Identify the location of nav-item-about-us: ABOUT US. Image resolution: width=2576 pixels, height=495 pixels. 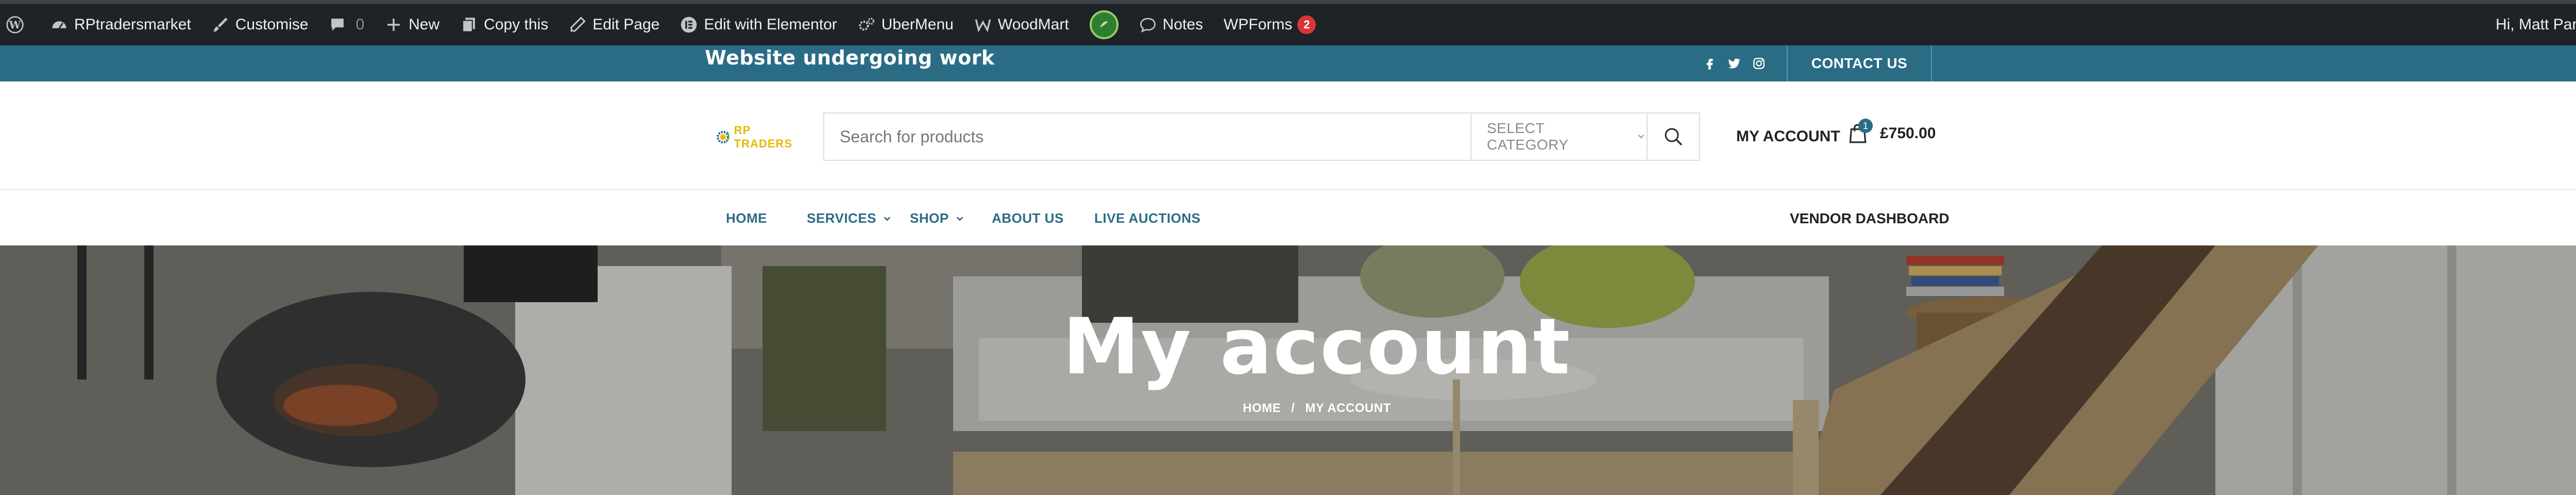
(1028, 218).